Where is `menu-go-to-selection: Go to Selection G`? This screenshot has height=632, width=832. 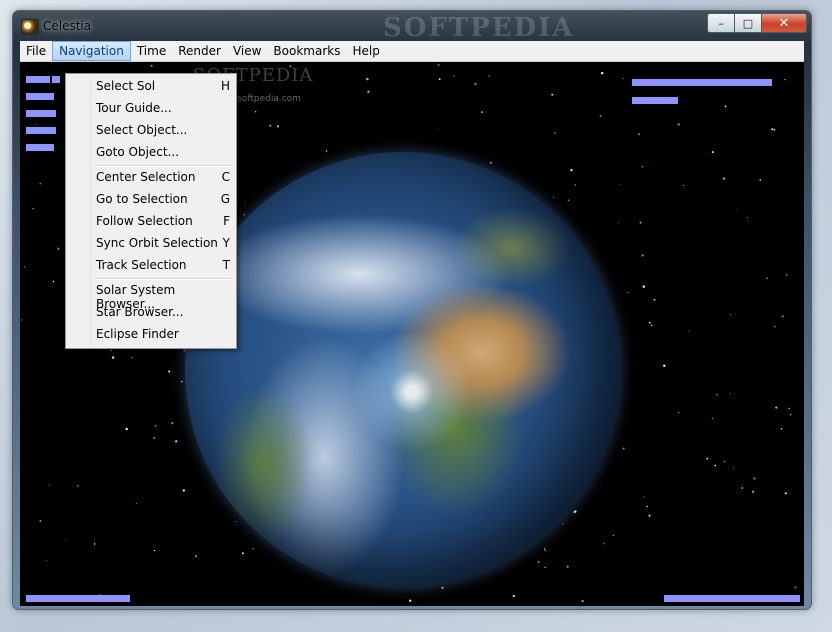
menu-go-to-selection: Go to Selection G is located at coordinates (151, 199).